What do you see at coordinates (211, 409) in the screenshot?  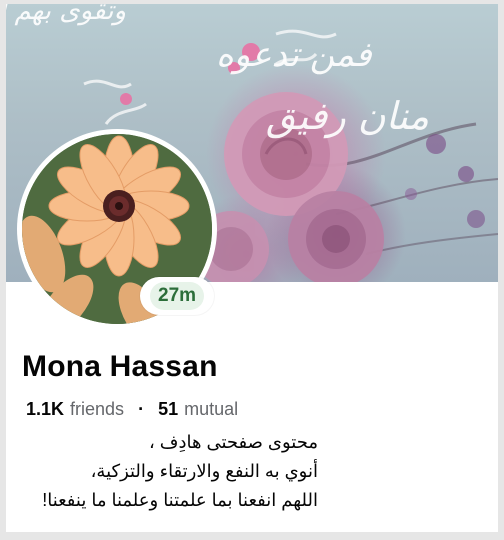 I see `mutual-label: mutual` at bounding box center [211, 409].